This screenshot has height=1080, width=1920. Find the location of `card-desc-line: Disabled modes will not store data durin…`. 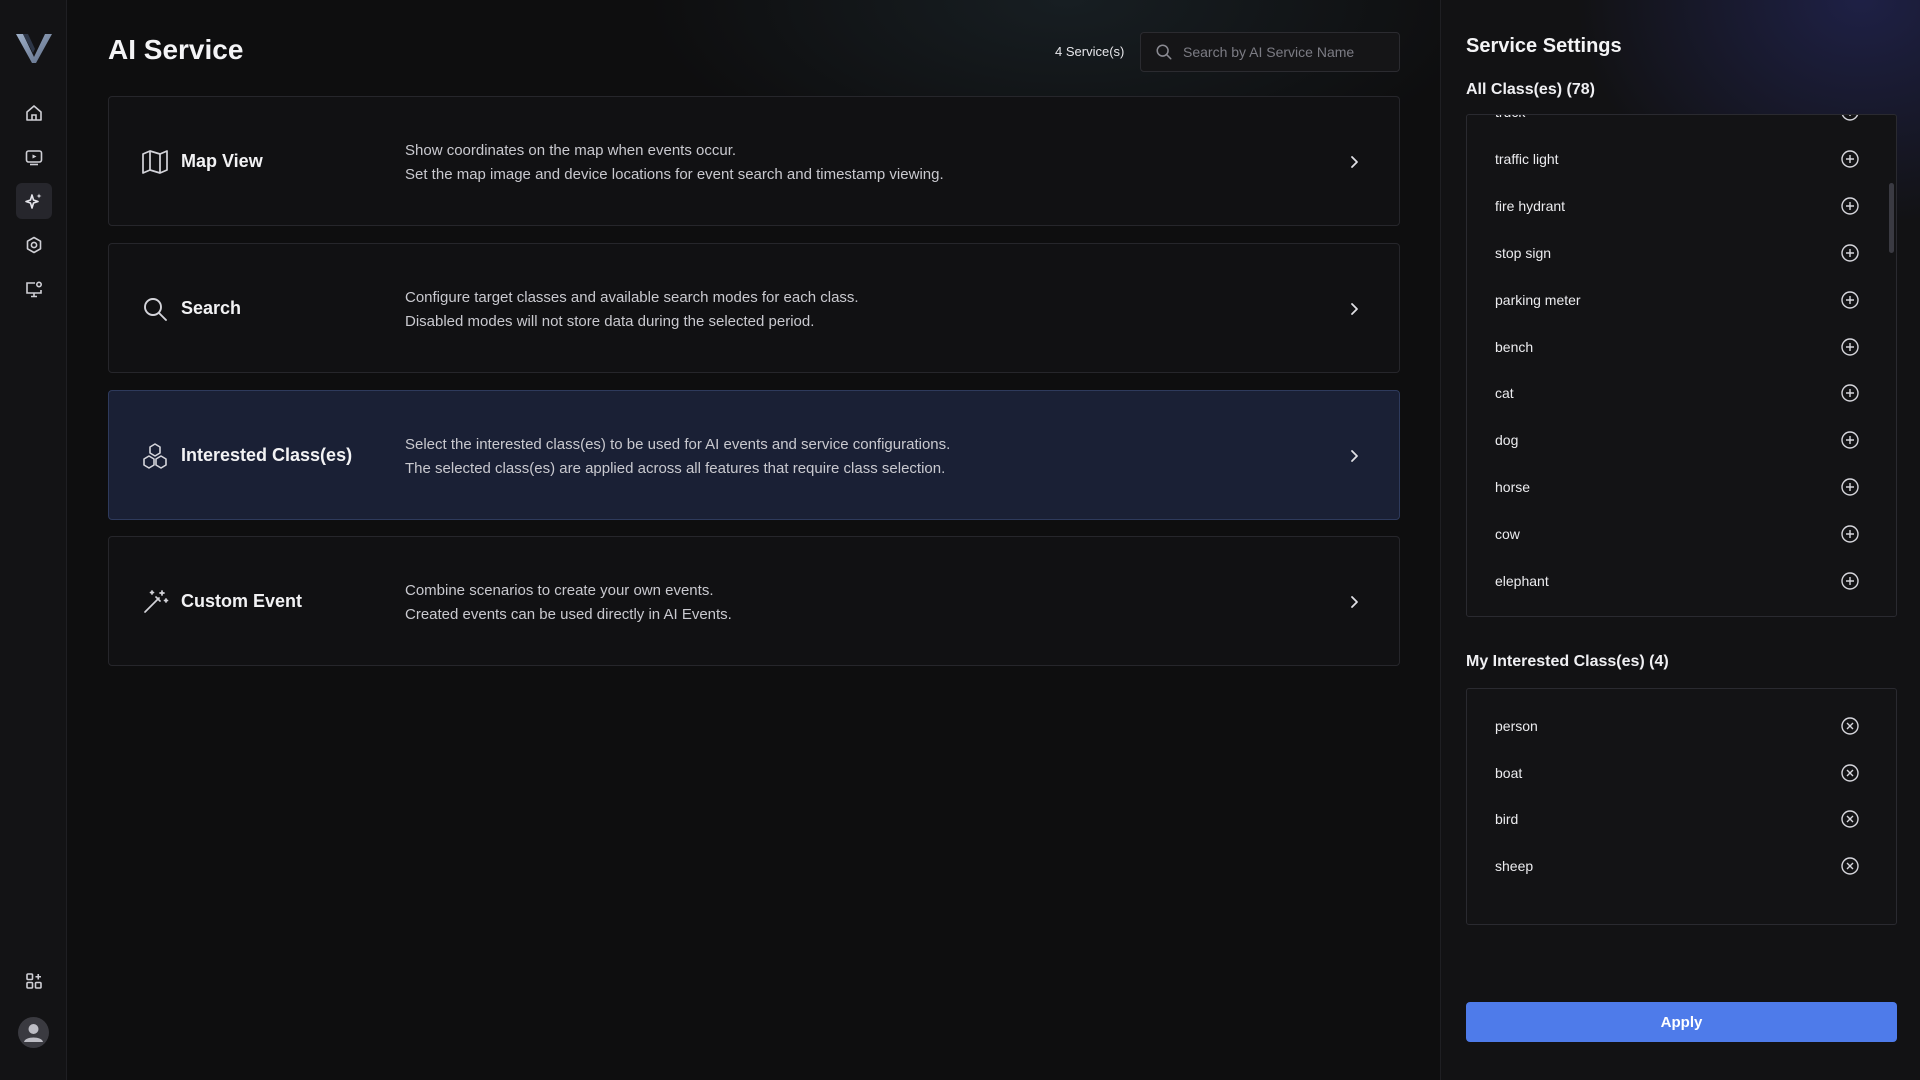

card-desc-line: Disabled modes will not store data durin… is located at coordinates (610, 321).